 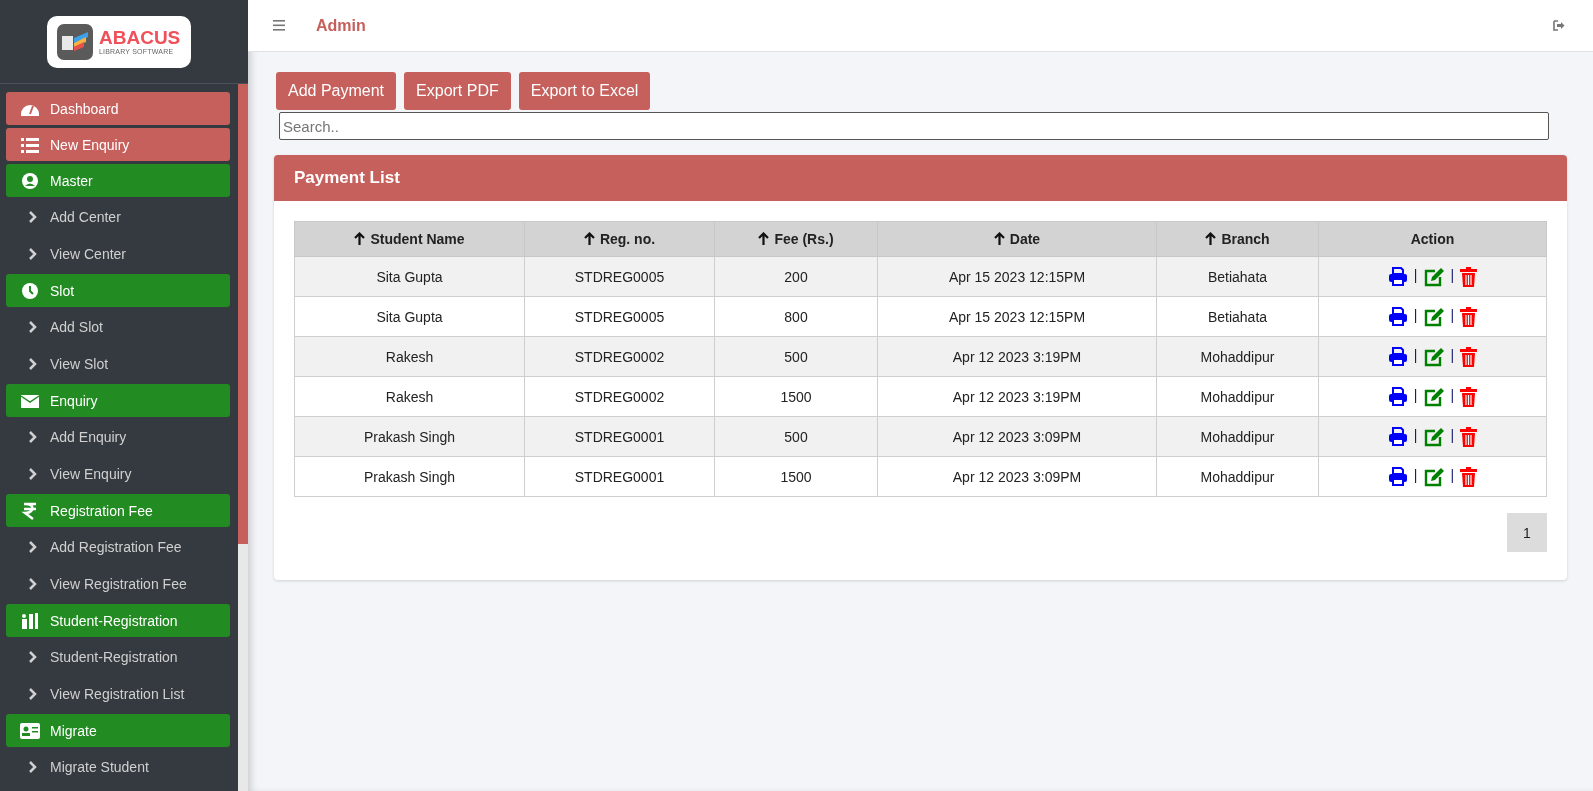 I want to click on sidebar-link: Add Registration Fee, so click(x=118, y=547).